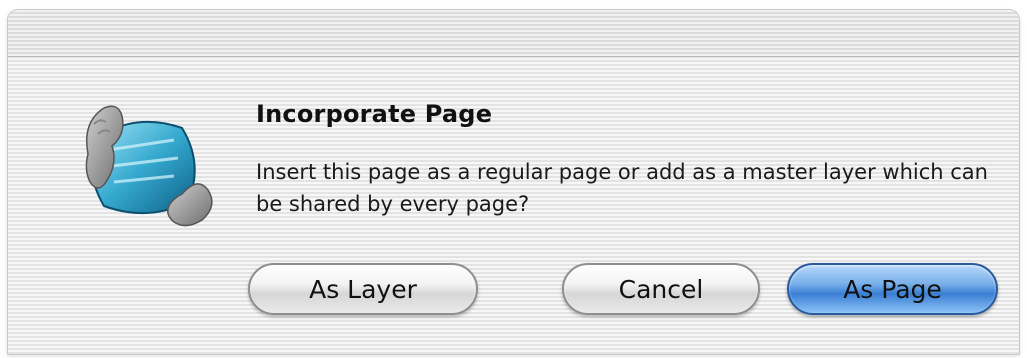 The width and height of the screenshot is (1027, 358). Describe the element at coordinates (892, 289) in the screenshot. I see `as-page-button: As Page` at that location.